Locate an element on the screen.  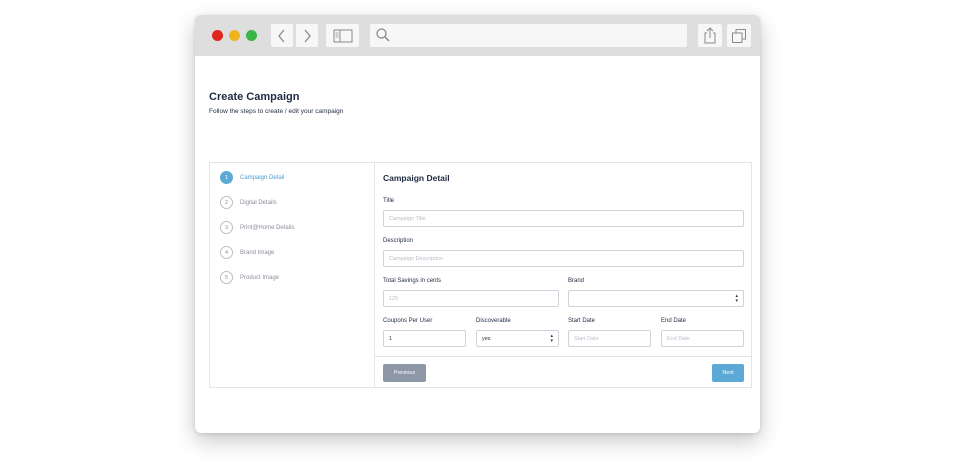
discoverable-select: yes ▴ ▾ is located at coordinates (517, 338).